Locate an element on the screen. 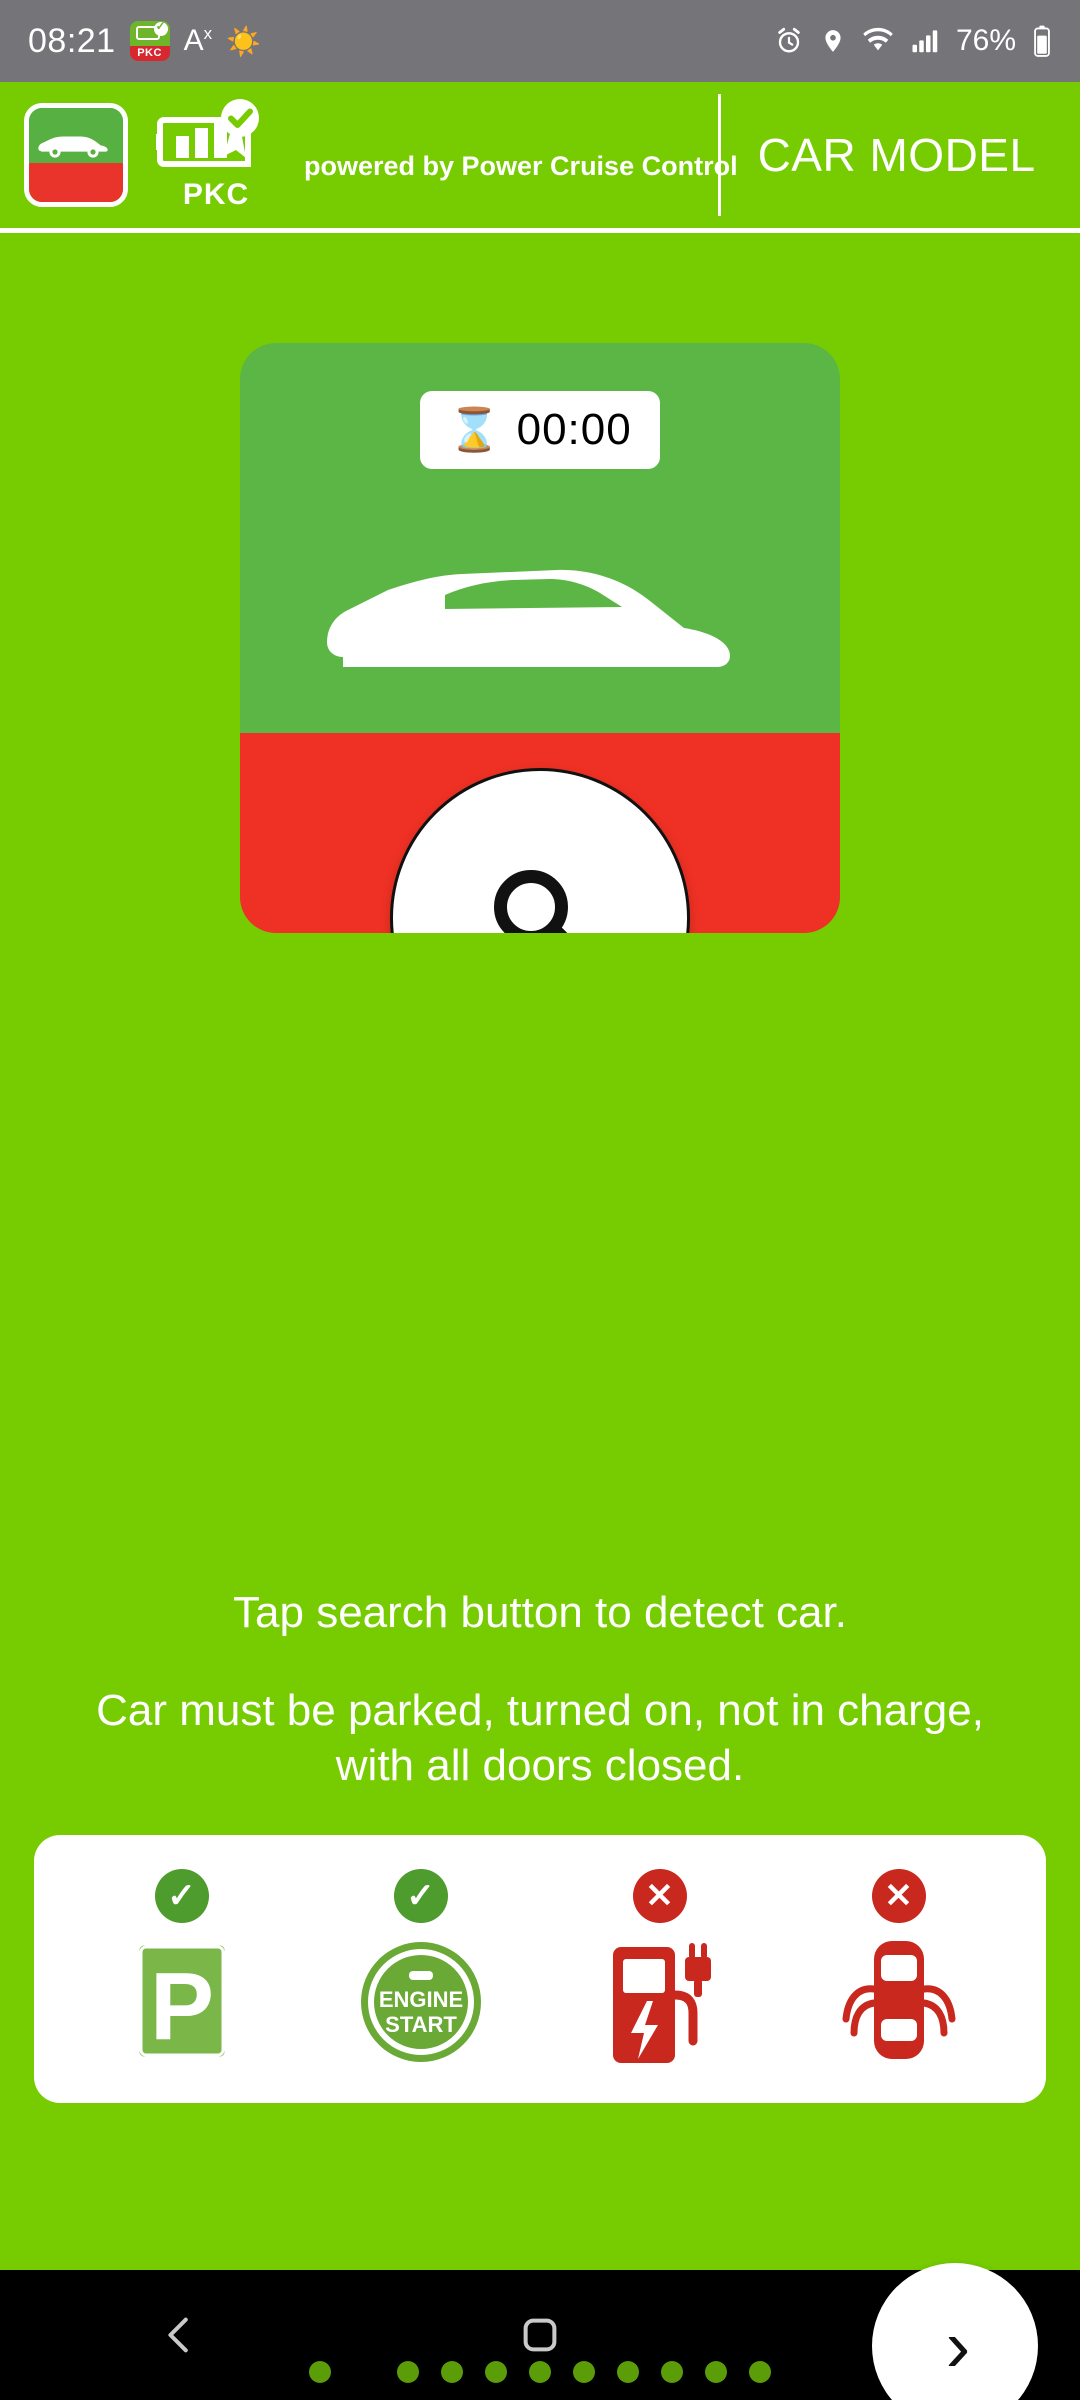 This screenshot has height=2400, width=1080. car-silhouette-glyph is located at coordinates (73, 147).